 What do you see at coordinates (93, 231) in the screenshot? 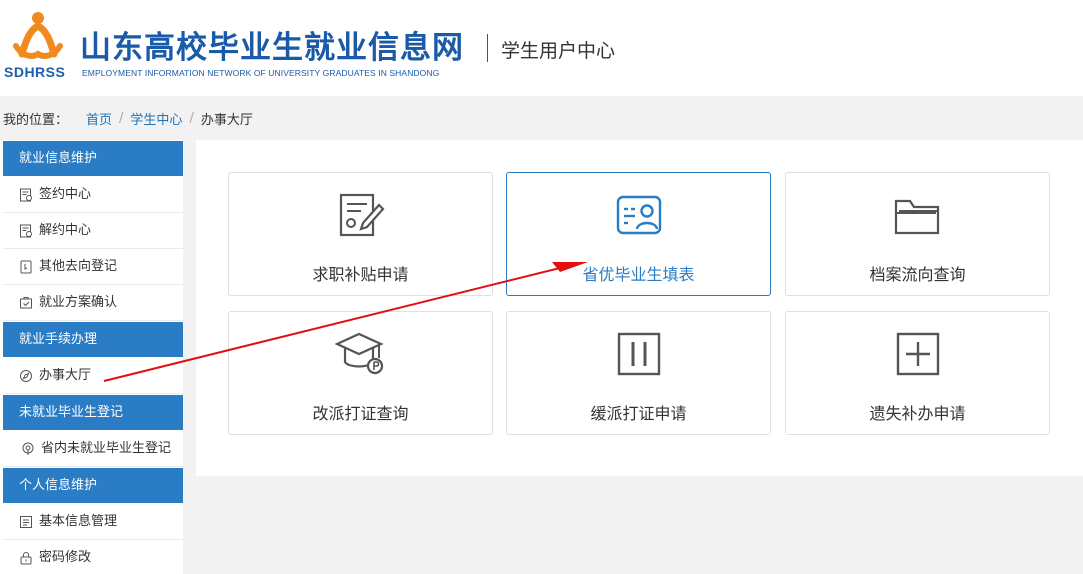
I see `sidebar-item-cancel-contract: 解约中心` at bounding box center [93, 231].